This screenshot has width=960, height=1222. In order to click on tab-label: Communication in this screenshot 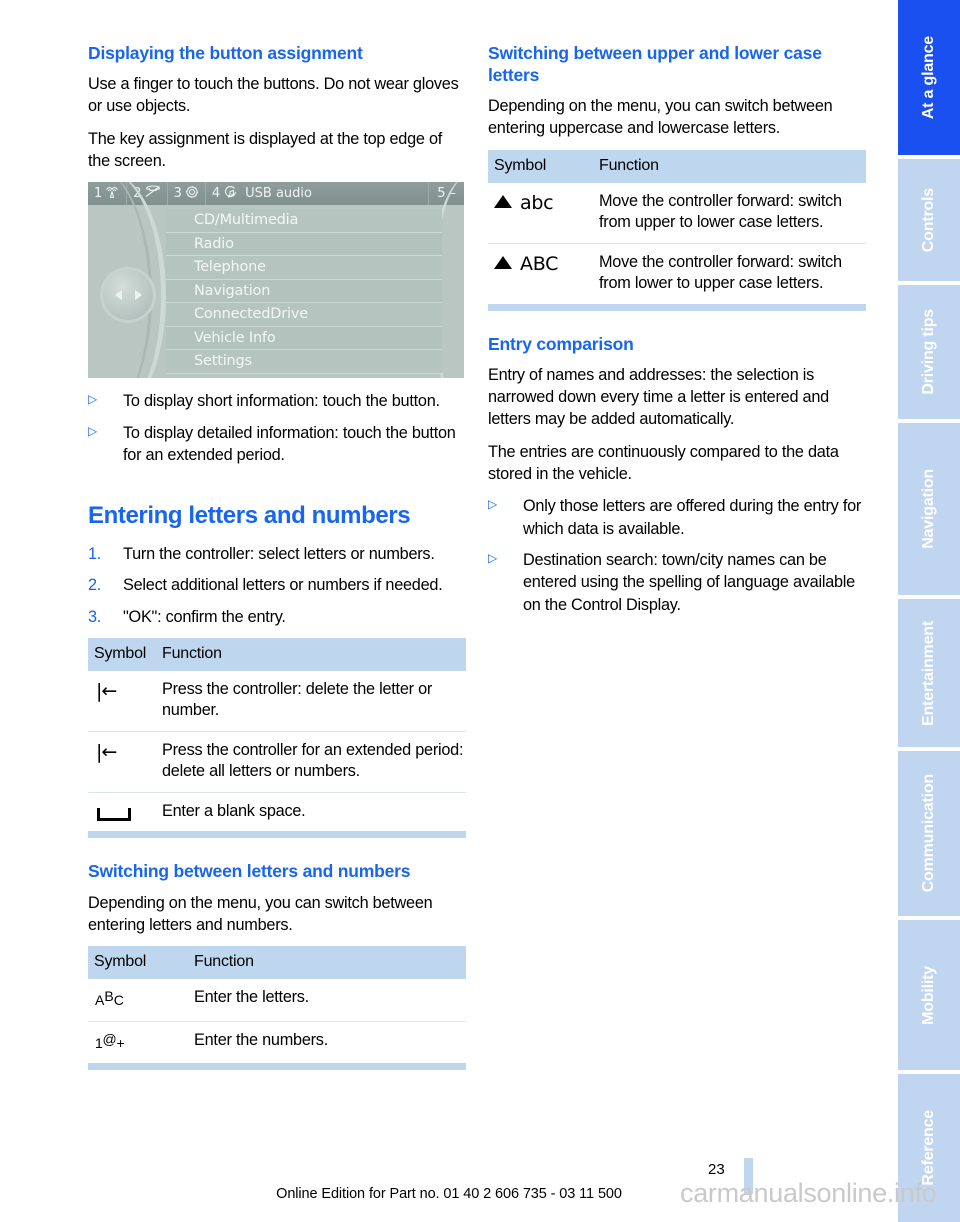, I will do `click(928, 833)`.